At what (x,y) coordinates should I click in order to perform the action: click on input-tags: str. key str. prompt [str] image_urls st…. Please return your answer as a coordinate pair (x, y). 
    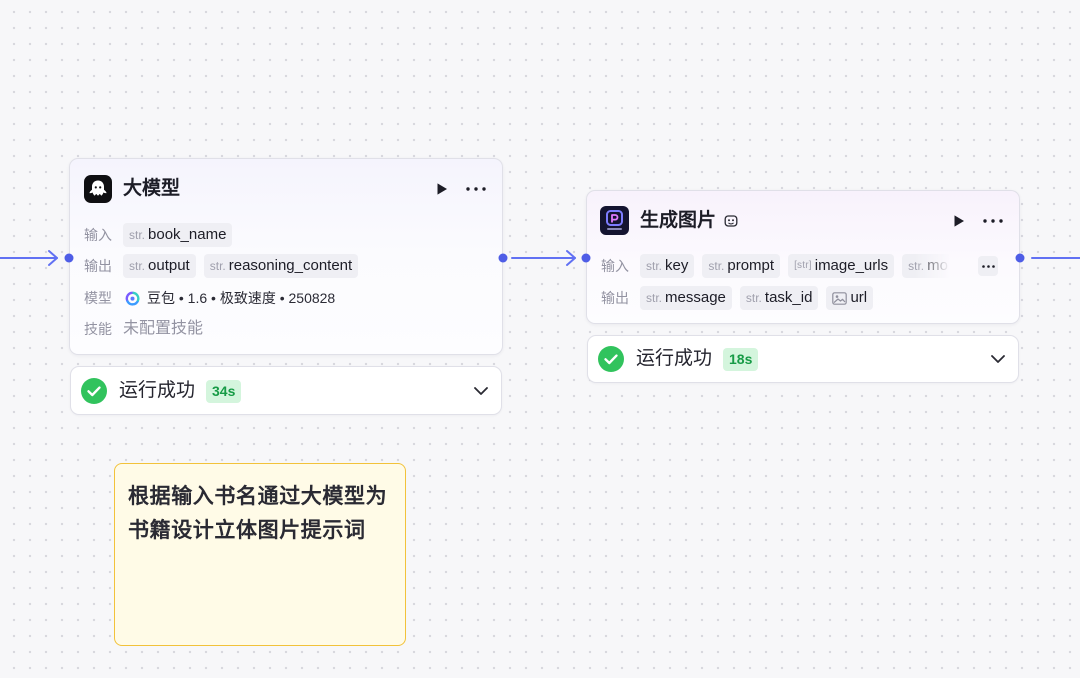
    Looking at the image, I should click on (799, 266).